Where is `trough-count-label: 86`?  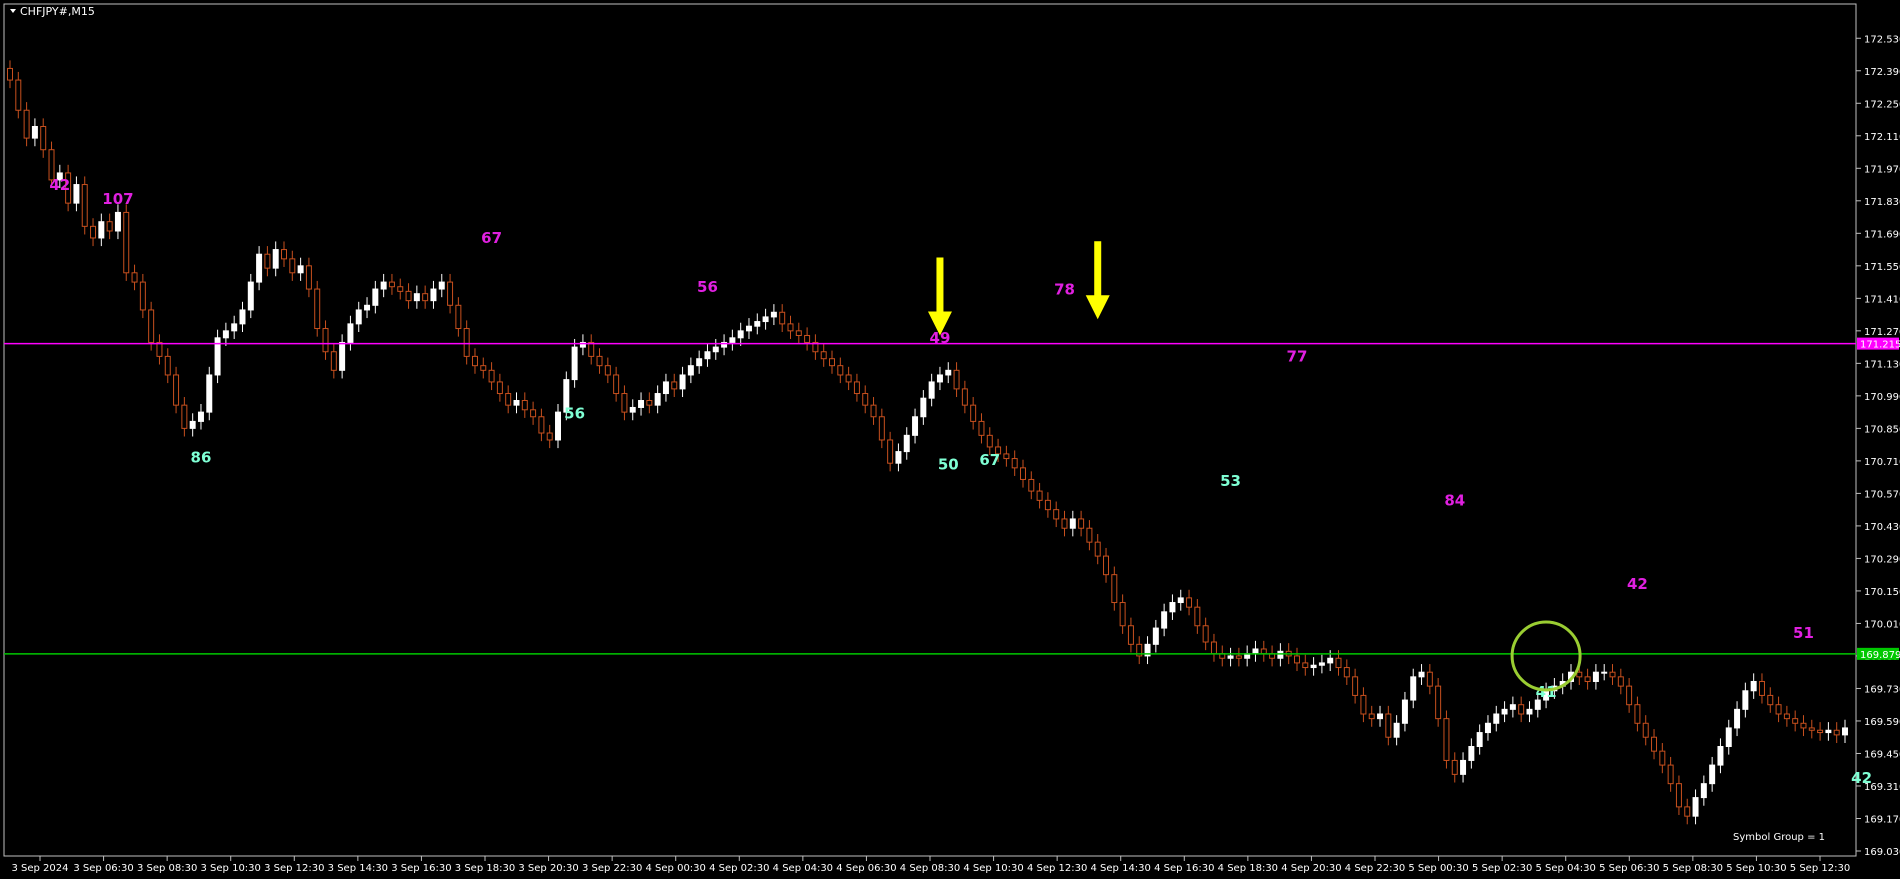 trough-count-label: 86 is located at coordinates (201, 458).